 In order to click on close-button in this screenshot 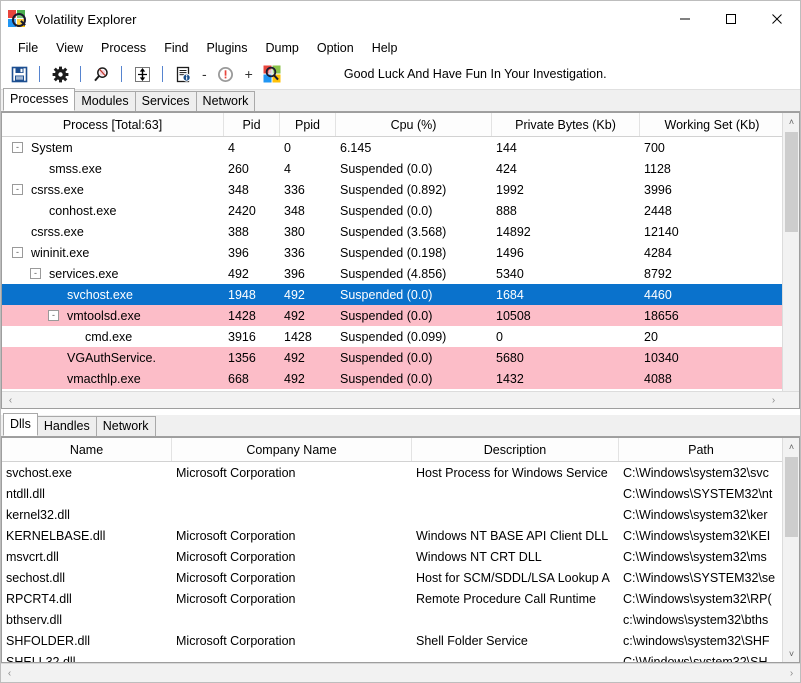, I will do `click(777, 19)`.